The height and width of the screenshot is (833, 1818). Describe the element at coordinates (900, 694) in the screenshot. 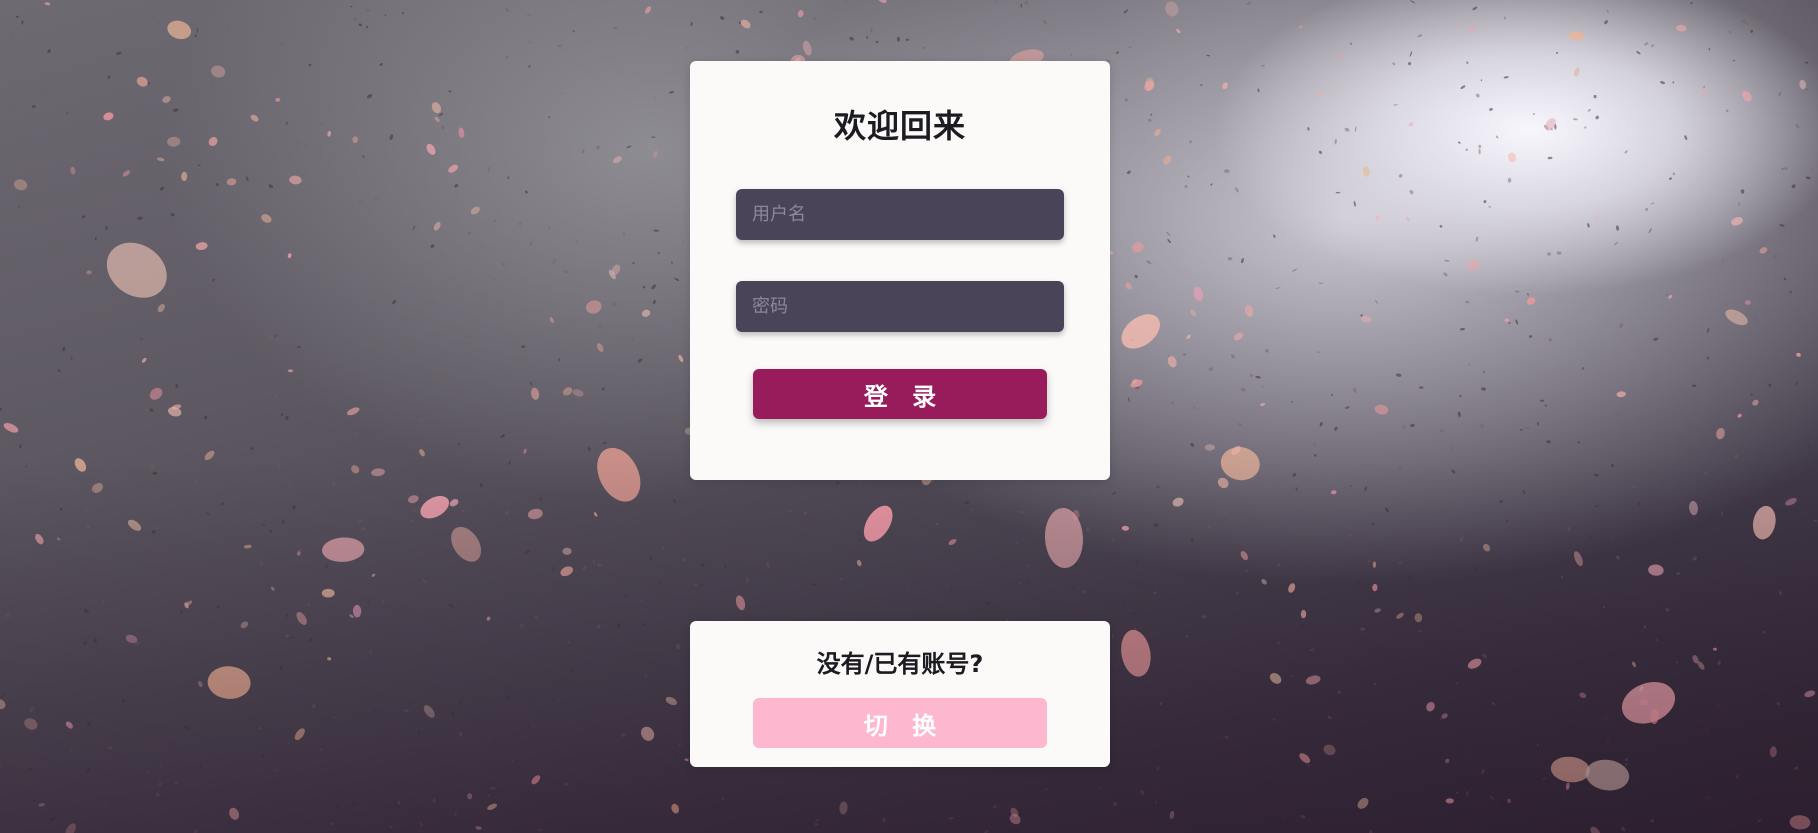

I see `switch-card: 没有/已有账号? 切 换` at that location.